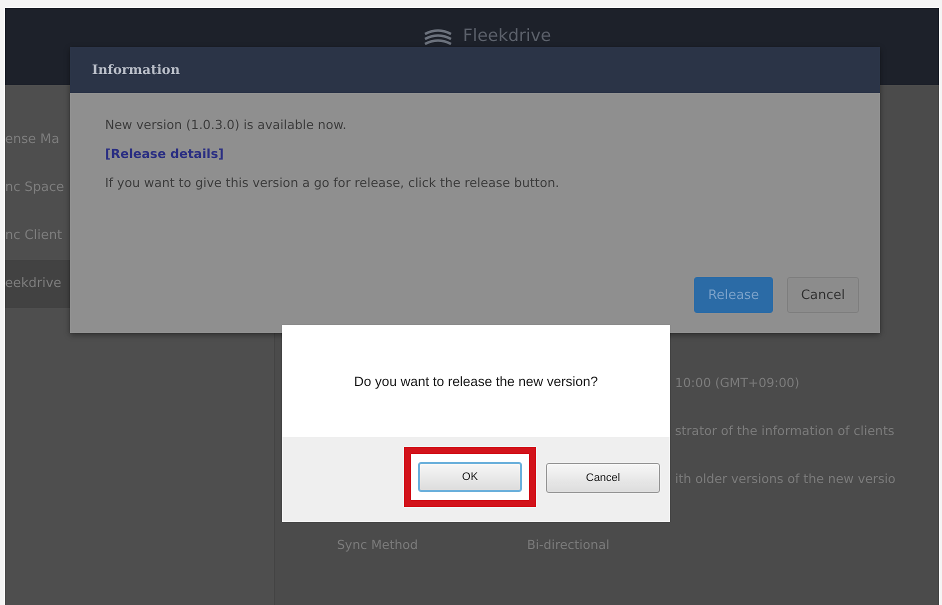  What do you see at coordinates (164, 154) in the screenshot?
I see `release-details-link: [Release details]` at bounding box center [164, 154].